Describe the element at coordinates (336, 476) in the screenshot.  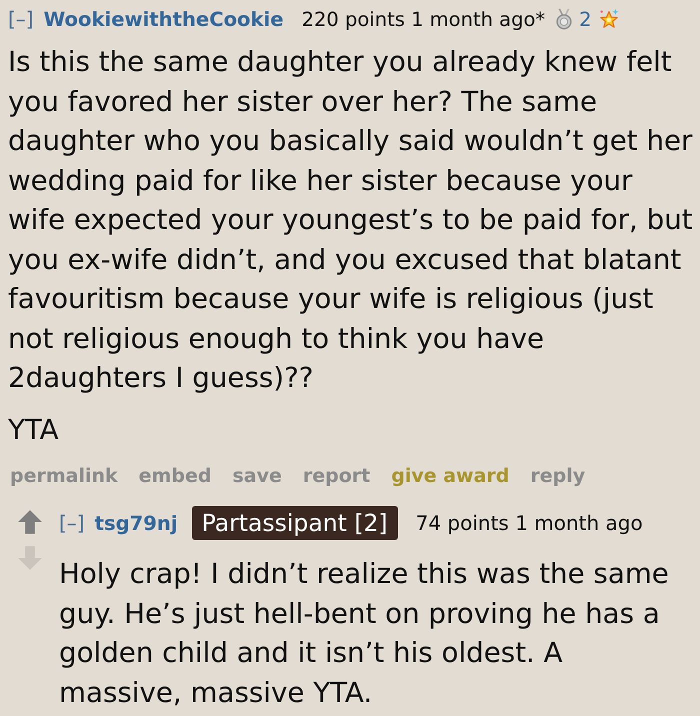
I see `action-link: report` at that location.